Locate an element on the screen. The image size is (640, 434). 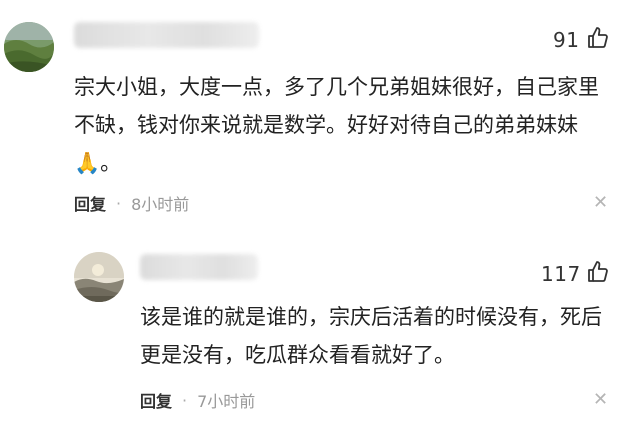
like-count: 117 is located at coordinates (561, 274).